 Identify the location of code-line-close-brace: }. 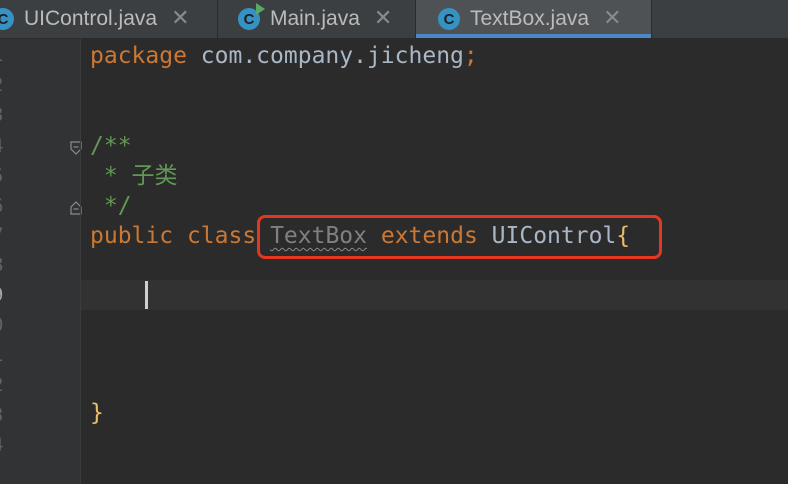
(97, 413).